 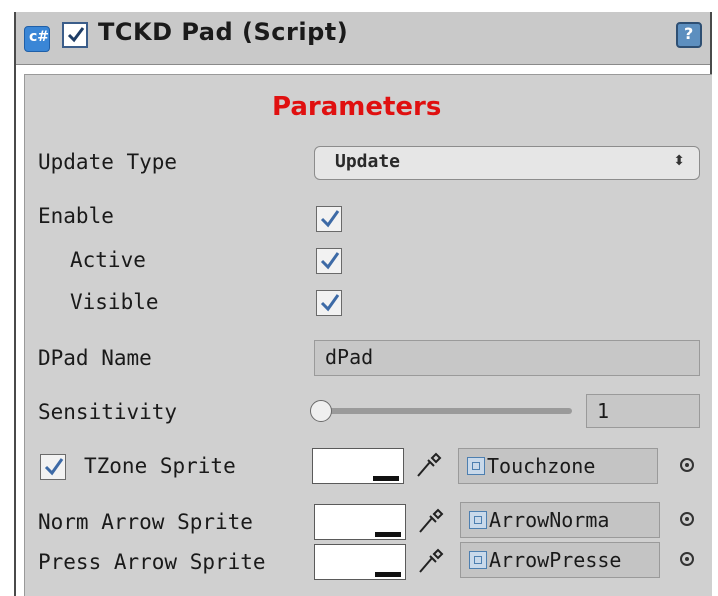 What do you see at coordinates (360, 562) in the screenshot?
I see `press-arrow-color-field` at bounding box center [360, 562].